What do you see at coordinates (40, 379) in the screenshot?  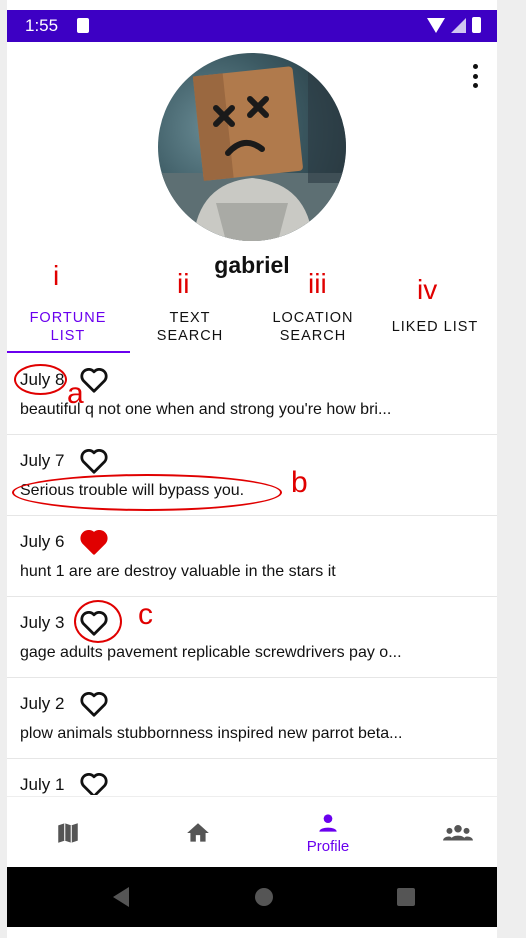 I see `annotation-circle-a` at bounding box center [40, 379].